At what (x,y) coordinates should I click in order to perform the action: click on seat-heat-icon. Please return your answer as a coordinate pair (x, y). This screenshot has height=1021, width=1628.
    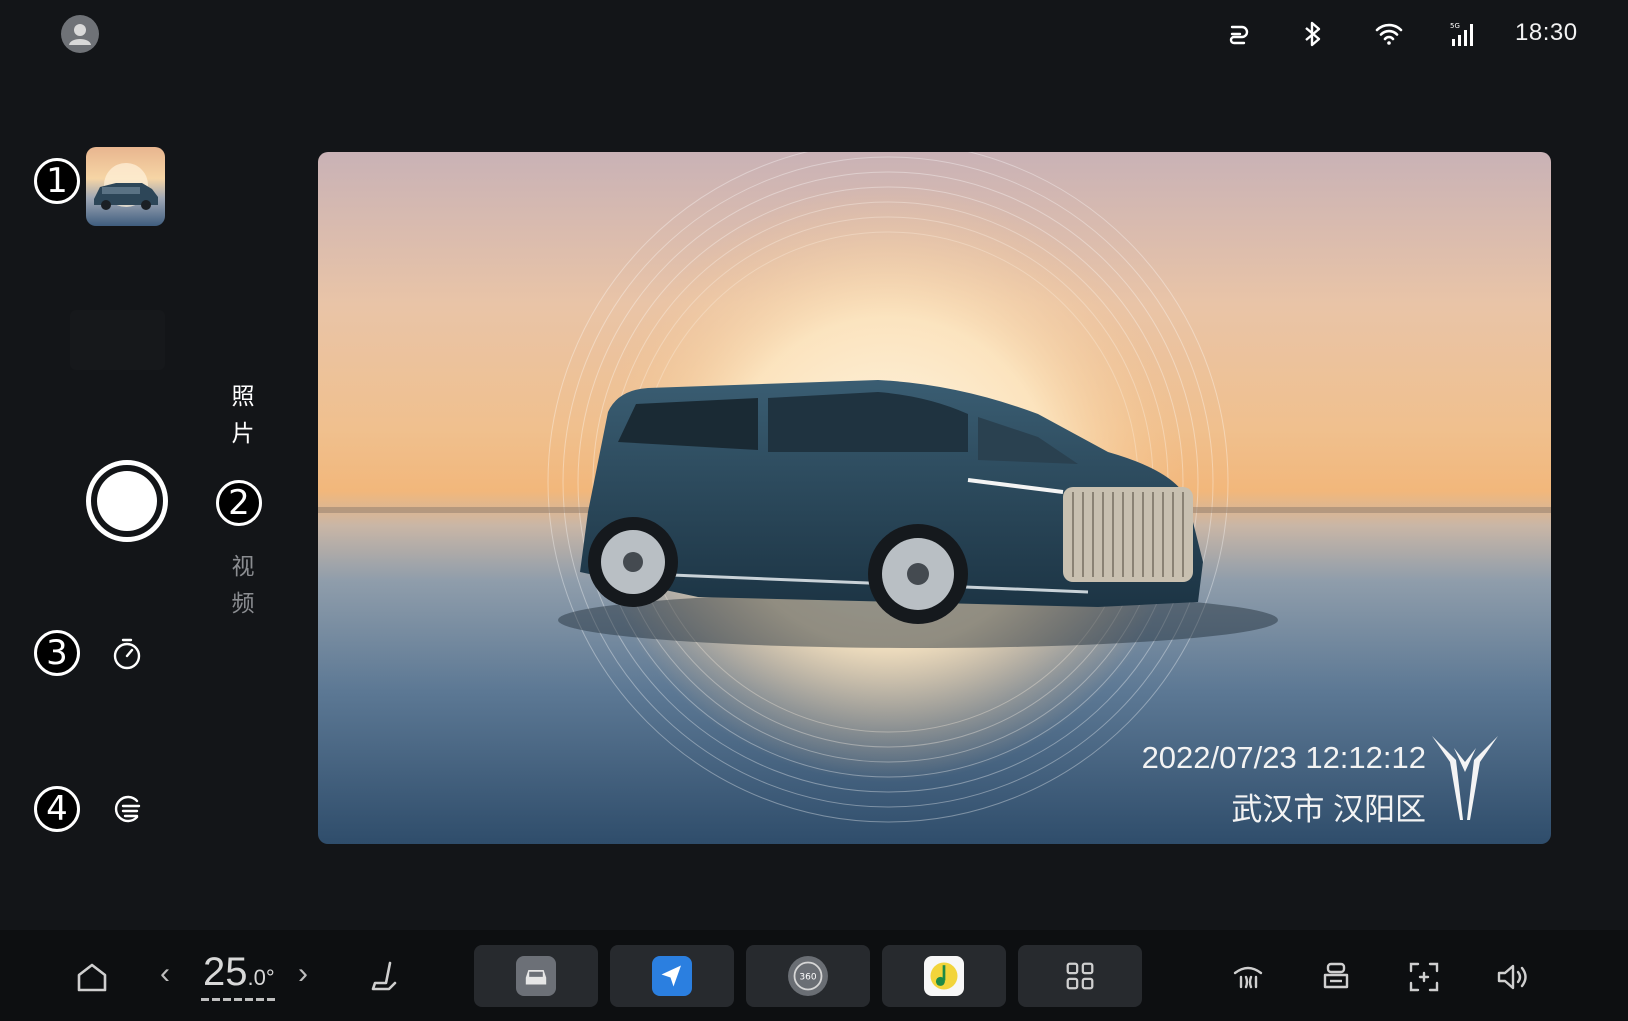
    Looking at the image, I should click on (385, 977).